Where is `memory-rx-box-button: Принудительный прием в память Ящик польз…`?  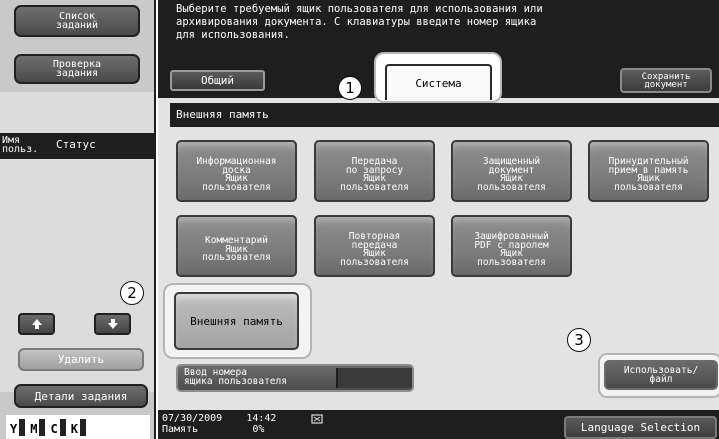 memory-rx-box-button: Принудительный прием в память Ящик польз… is located at coordinates (648, 171).